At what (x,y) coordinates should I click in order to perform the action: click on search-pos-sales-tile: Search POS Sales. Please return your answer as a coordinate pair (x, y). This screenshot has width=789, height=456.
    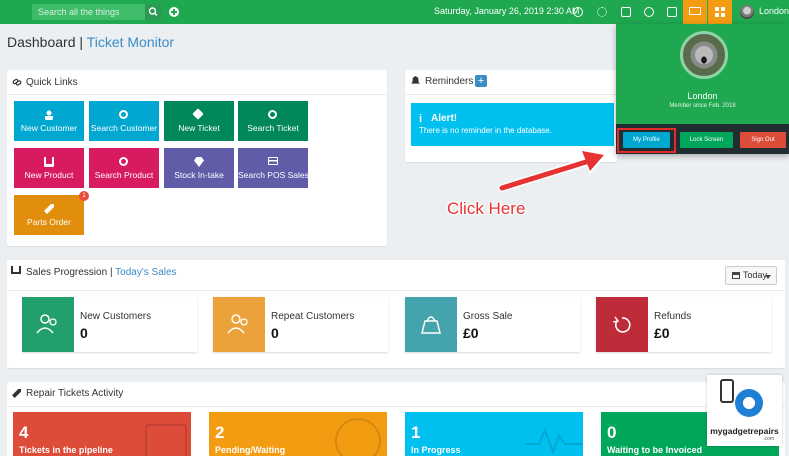
    Looking at the image, I should click on (273, 168).